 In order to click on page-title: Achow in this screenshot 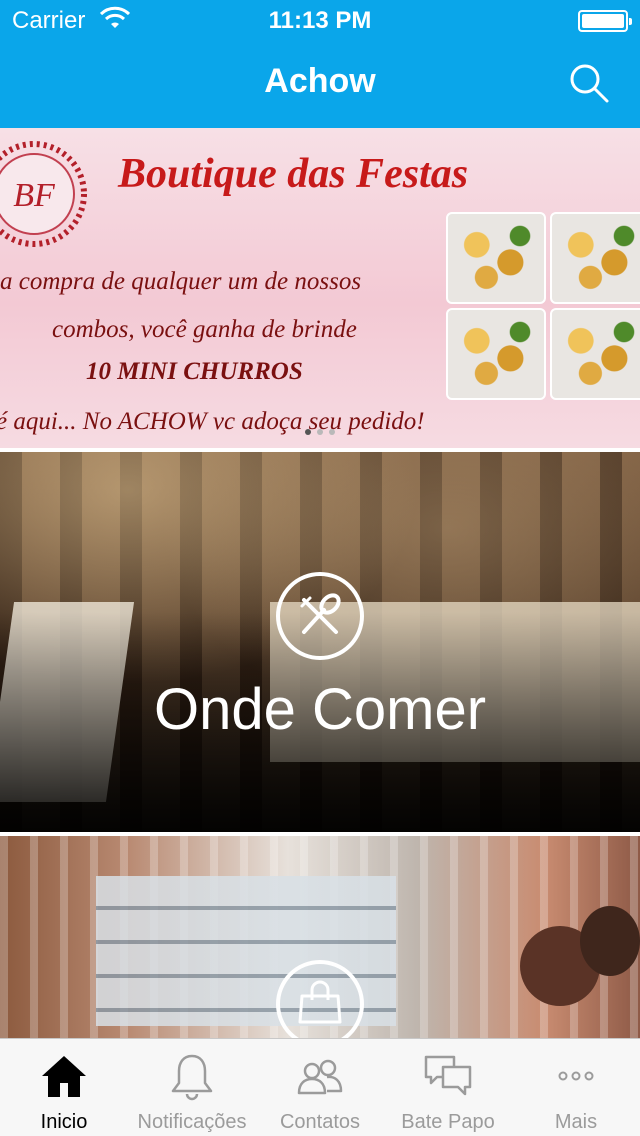, I will do `click(320, 81)`.